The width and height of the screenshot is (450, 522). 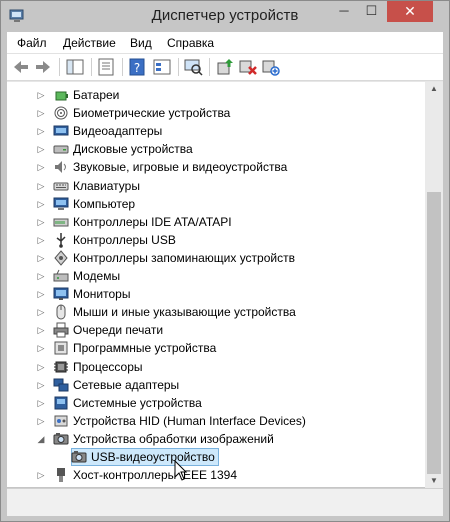 I want to click on scan-monitor-icon, so click(x=193, y=67).